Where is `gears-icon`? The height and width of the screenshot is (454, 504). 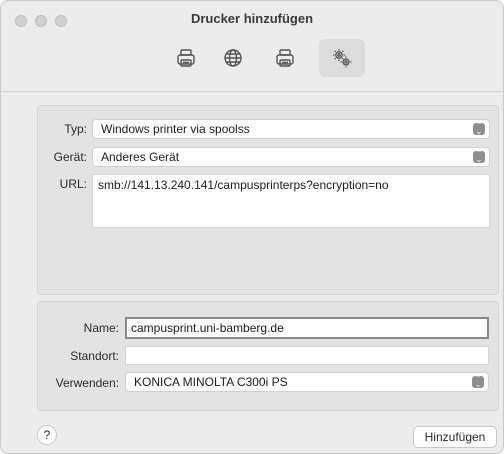
gears-icon is located at coordinates (342, 58).